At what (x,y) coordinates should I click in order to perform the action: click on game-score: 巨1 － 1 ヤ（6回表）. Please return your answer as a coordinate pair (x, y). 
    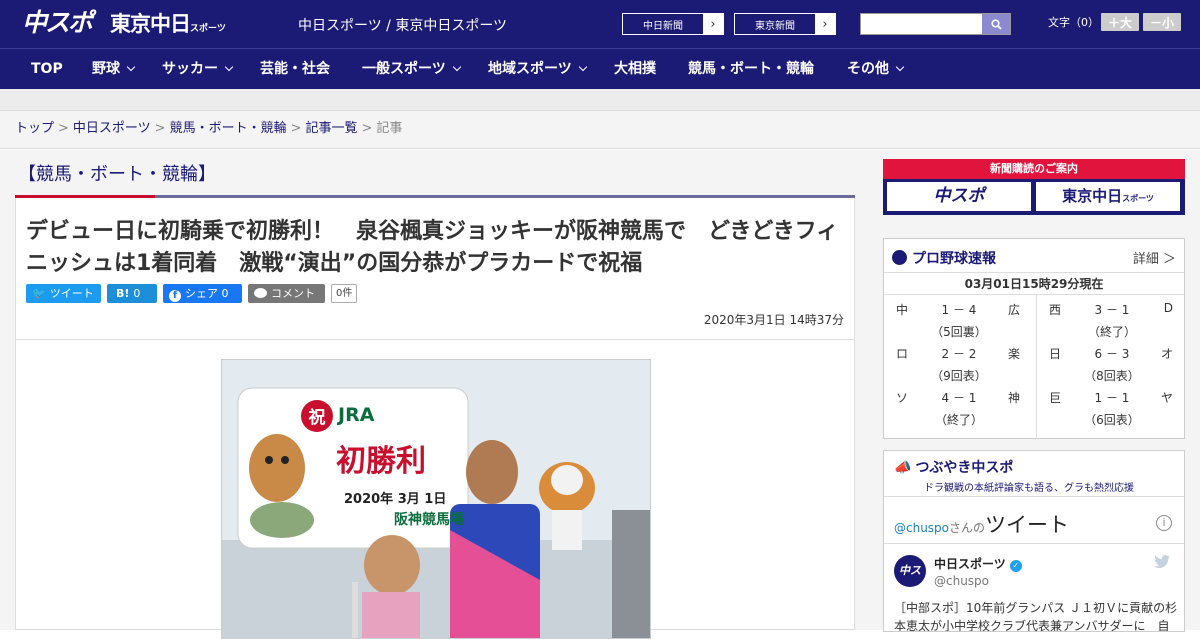
    Looking at the image, I should click on (1112, 405).